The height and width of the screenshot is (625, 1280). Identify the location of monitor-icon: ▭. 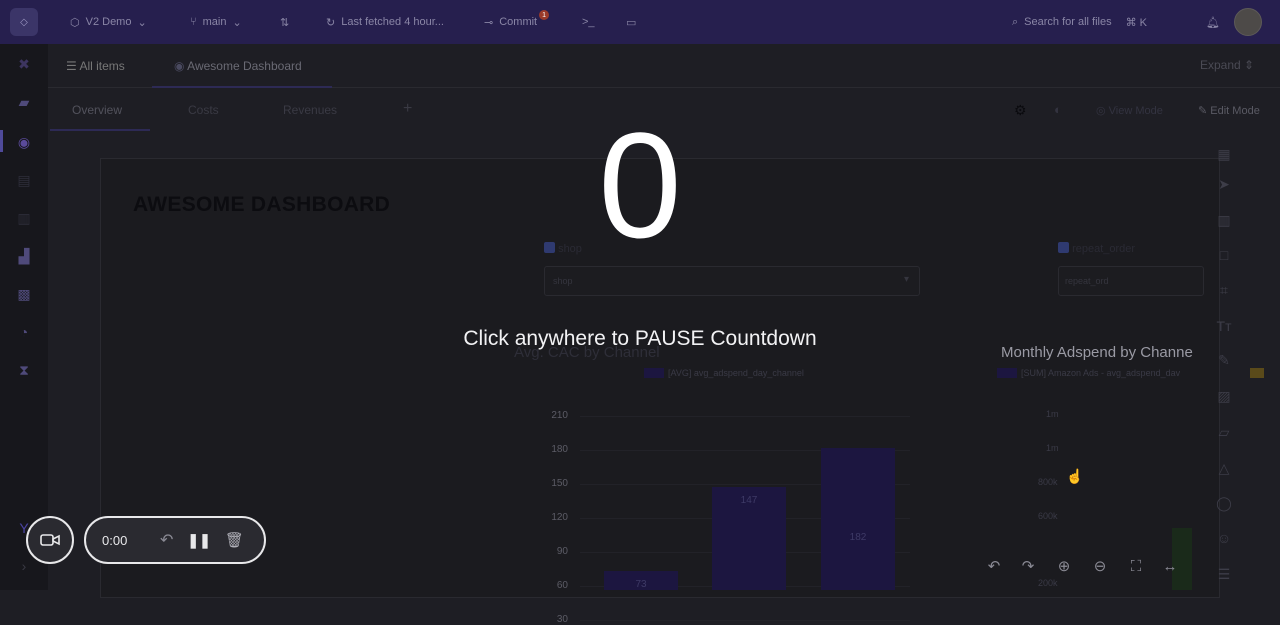
(631, 22).